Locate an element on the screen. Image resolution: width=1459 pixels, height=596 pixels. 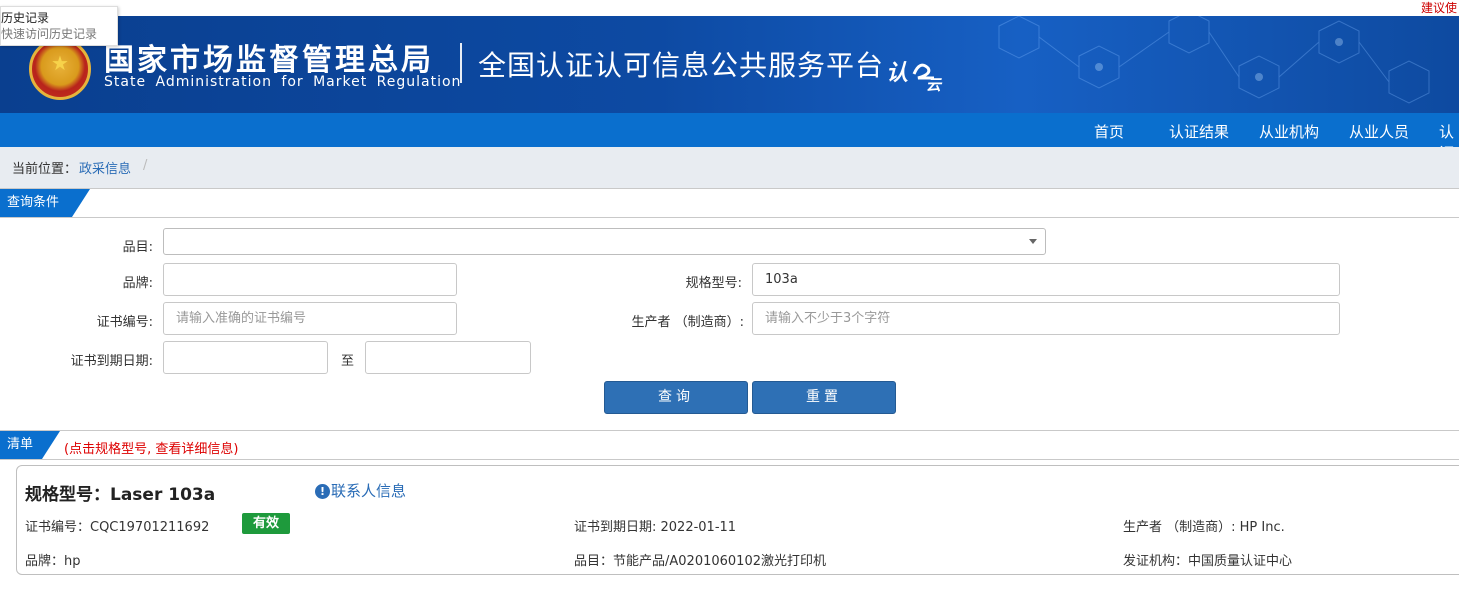
maker-input: 请输入不少于3个字符 is located at coordinates (1046, 318).